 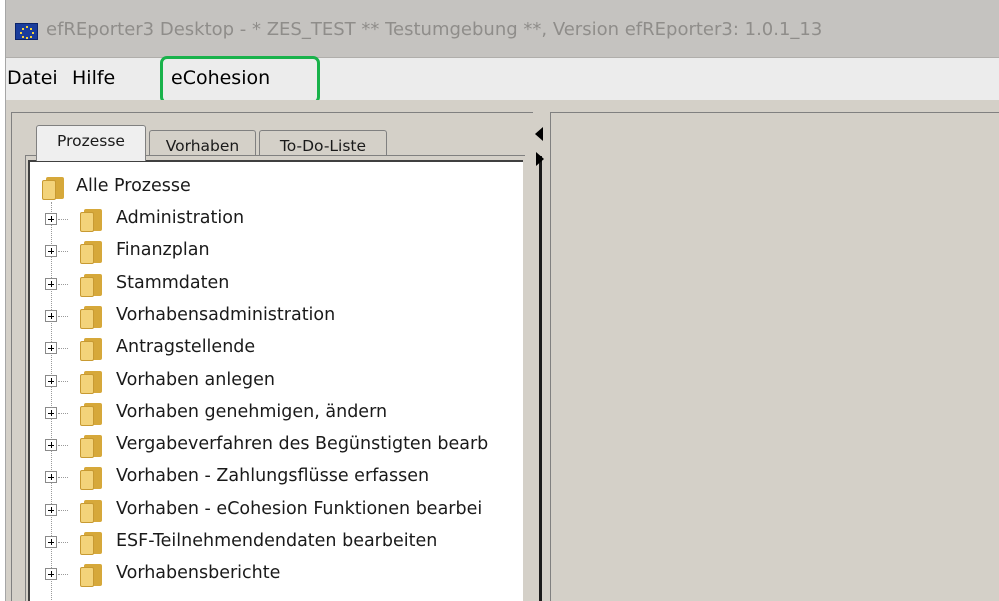 I want to click on tab-label: Vorhaben, so click(x=202, y=146).